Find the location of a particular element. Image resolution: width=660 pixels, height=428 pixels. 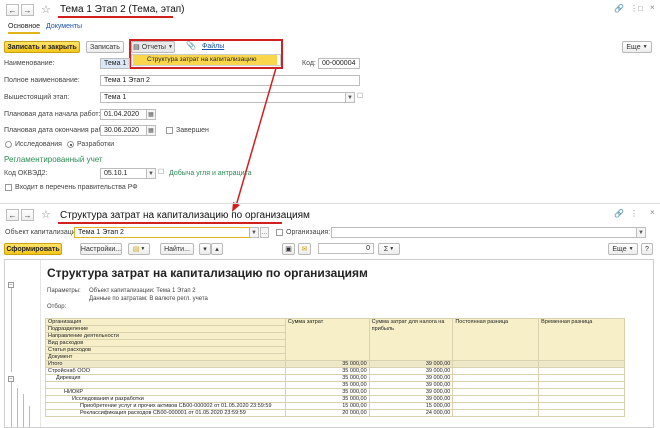

filter-label: Отбор: is located at coordinates (57, 307).